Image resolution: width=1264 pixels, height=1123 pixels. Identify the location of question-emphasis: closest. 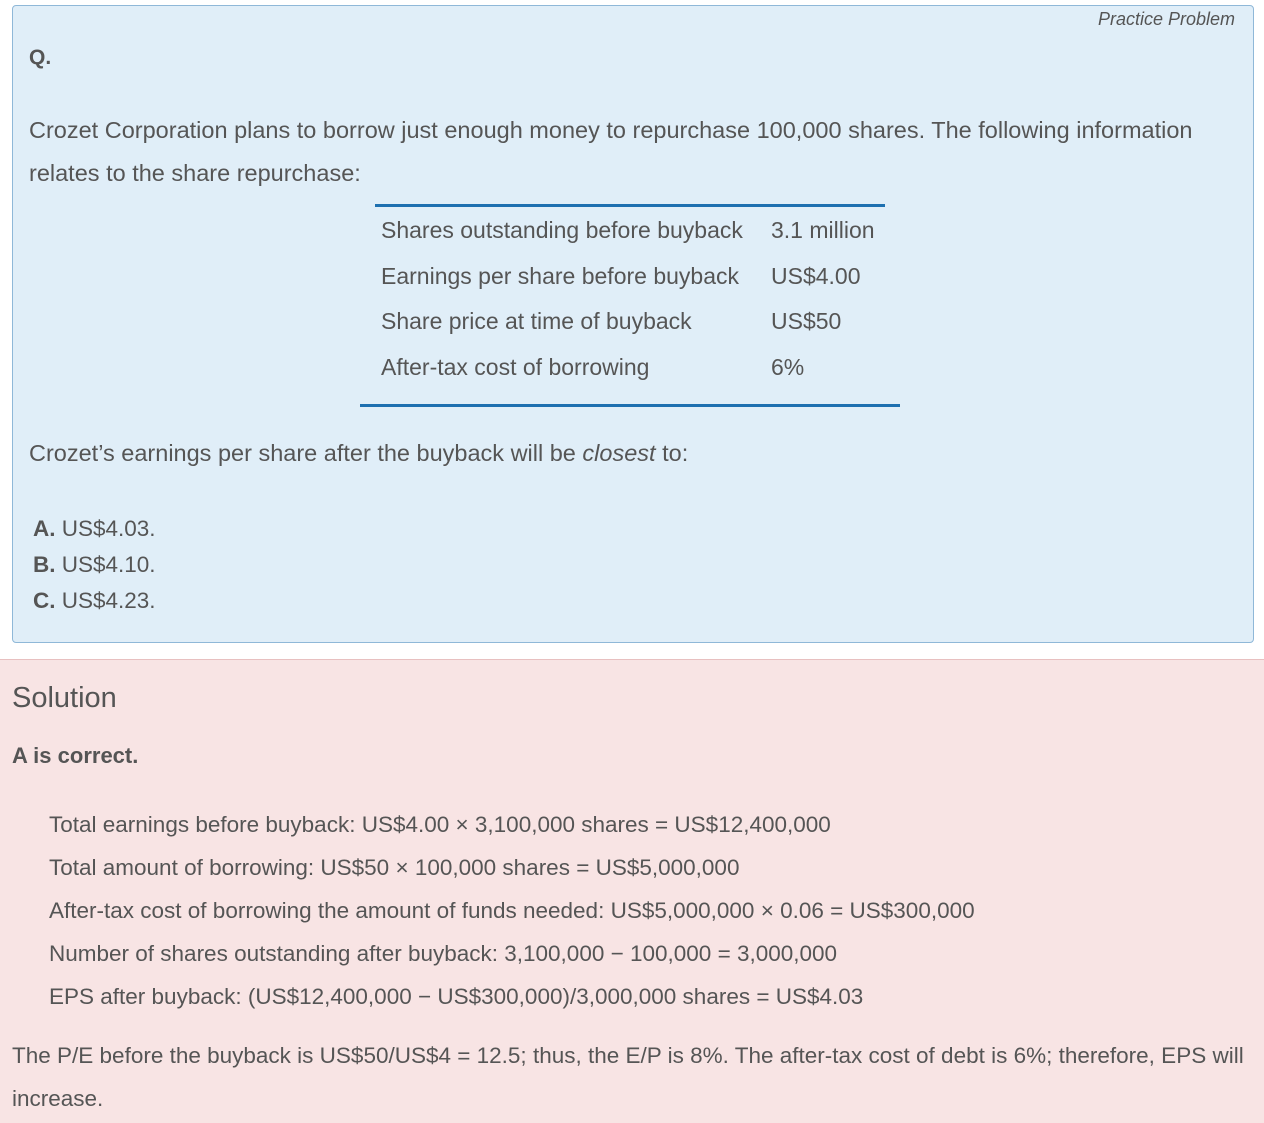
(619, 453).